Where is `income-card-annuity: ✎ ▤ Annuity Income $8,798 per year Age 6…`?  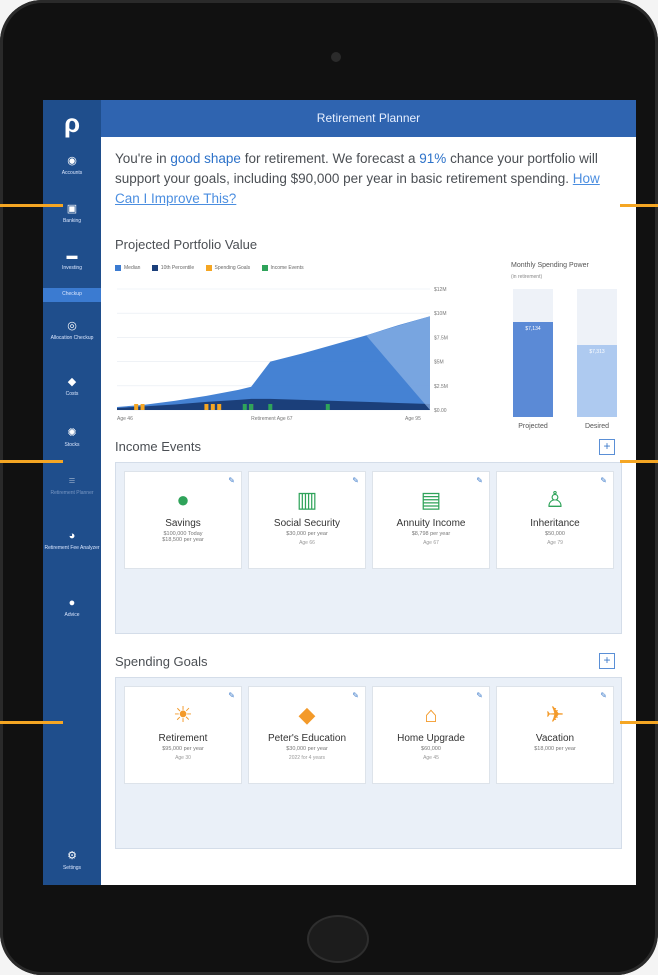 income-card-annuity: ✎ ▤ Annuity Income $8,798 per year Age 6… is located at coordinates (431, 520).